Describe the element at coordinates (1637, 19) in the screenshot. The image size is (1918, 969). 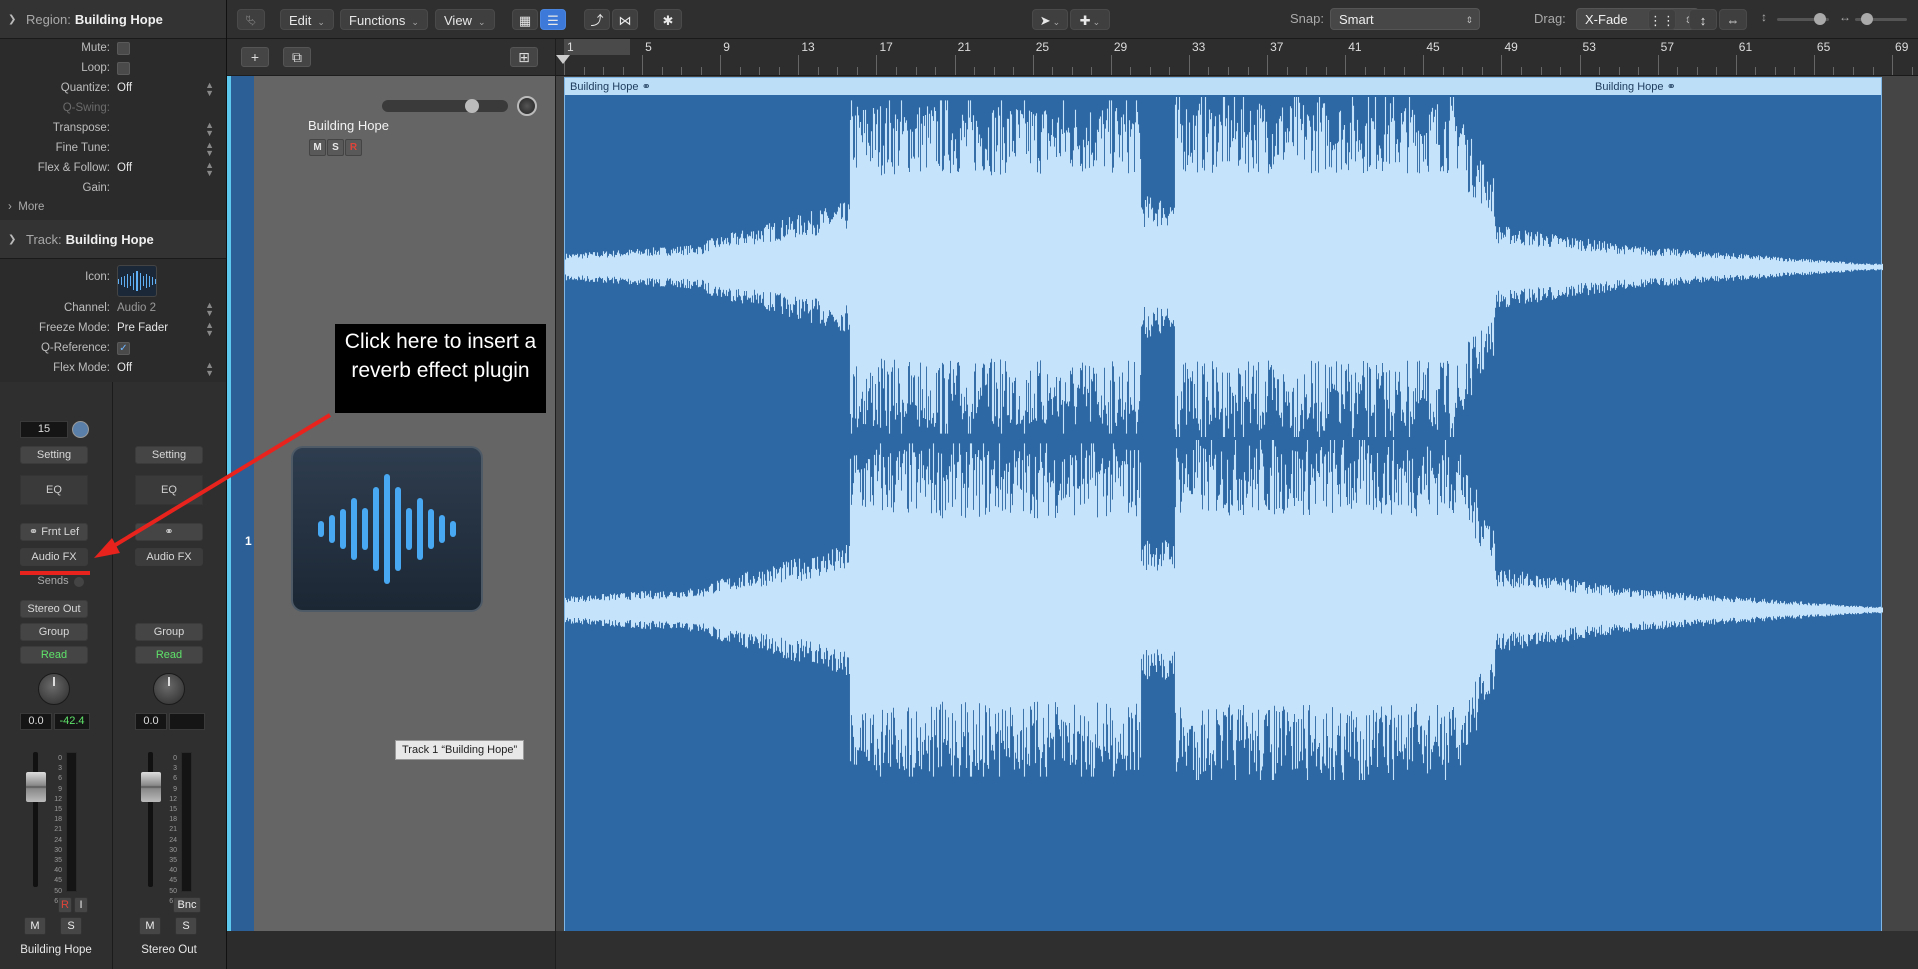
I see `drag-select: X-Fade⇕` at that location.